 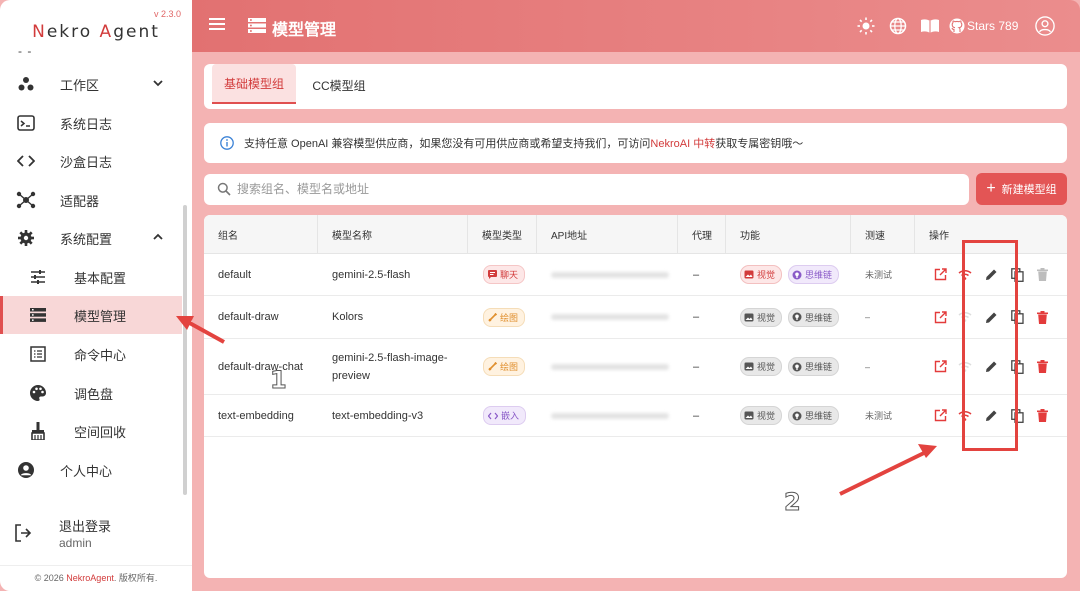 I want to click on annotation-step-2: 2, so click(x=793, y=502).